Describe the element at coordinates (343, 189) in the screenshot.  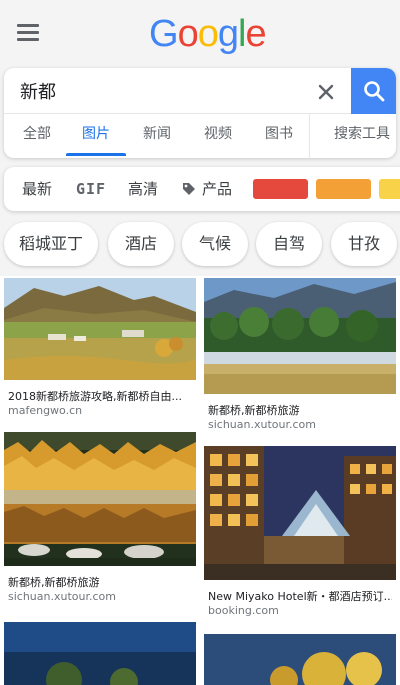
I see `color-filter-orange` at that location.